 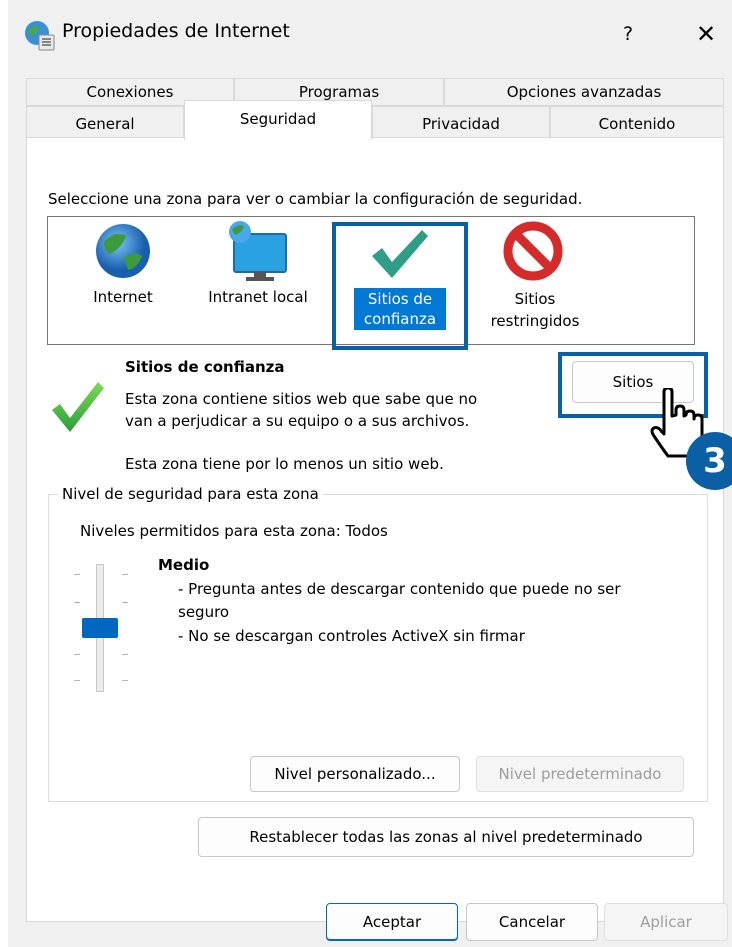 I want to click on security-level-slider, so click(x=101, y=628).